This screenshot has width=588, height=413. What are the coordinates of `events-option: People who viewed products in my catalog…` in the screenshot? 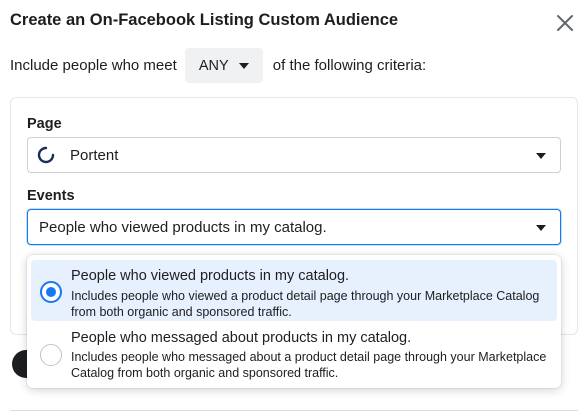 It's located at (294, 290).